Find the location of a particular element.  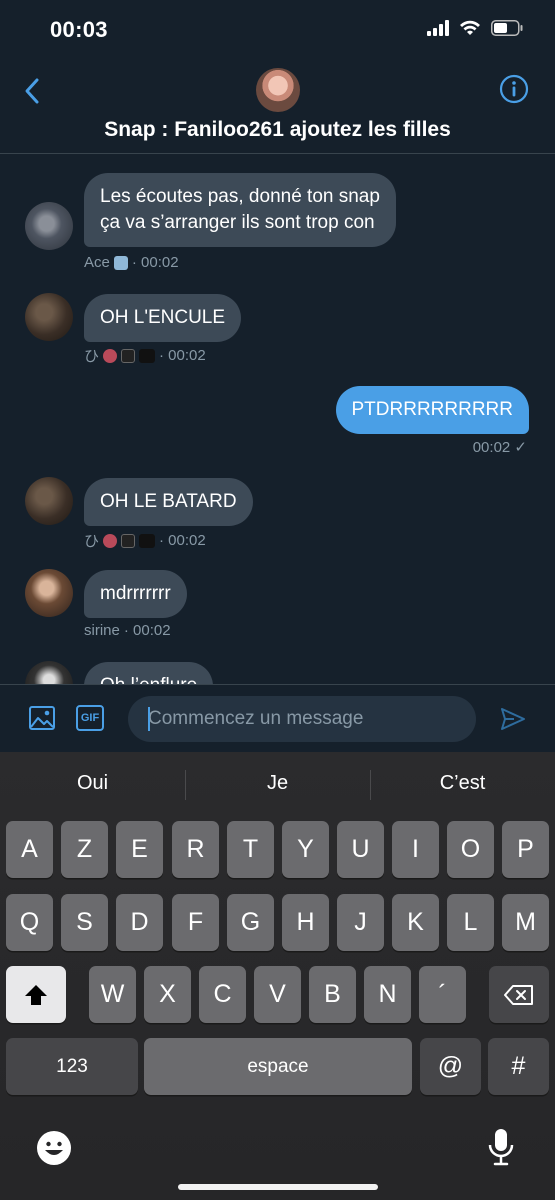

shift-key is located at coordinates (36, 994).